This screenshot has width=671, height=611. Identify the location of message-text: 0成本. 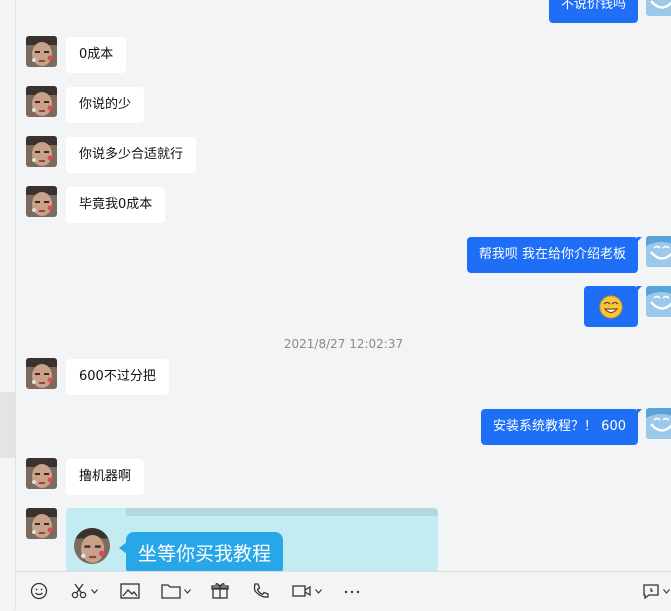
(96, 54).